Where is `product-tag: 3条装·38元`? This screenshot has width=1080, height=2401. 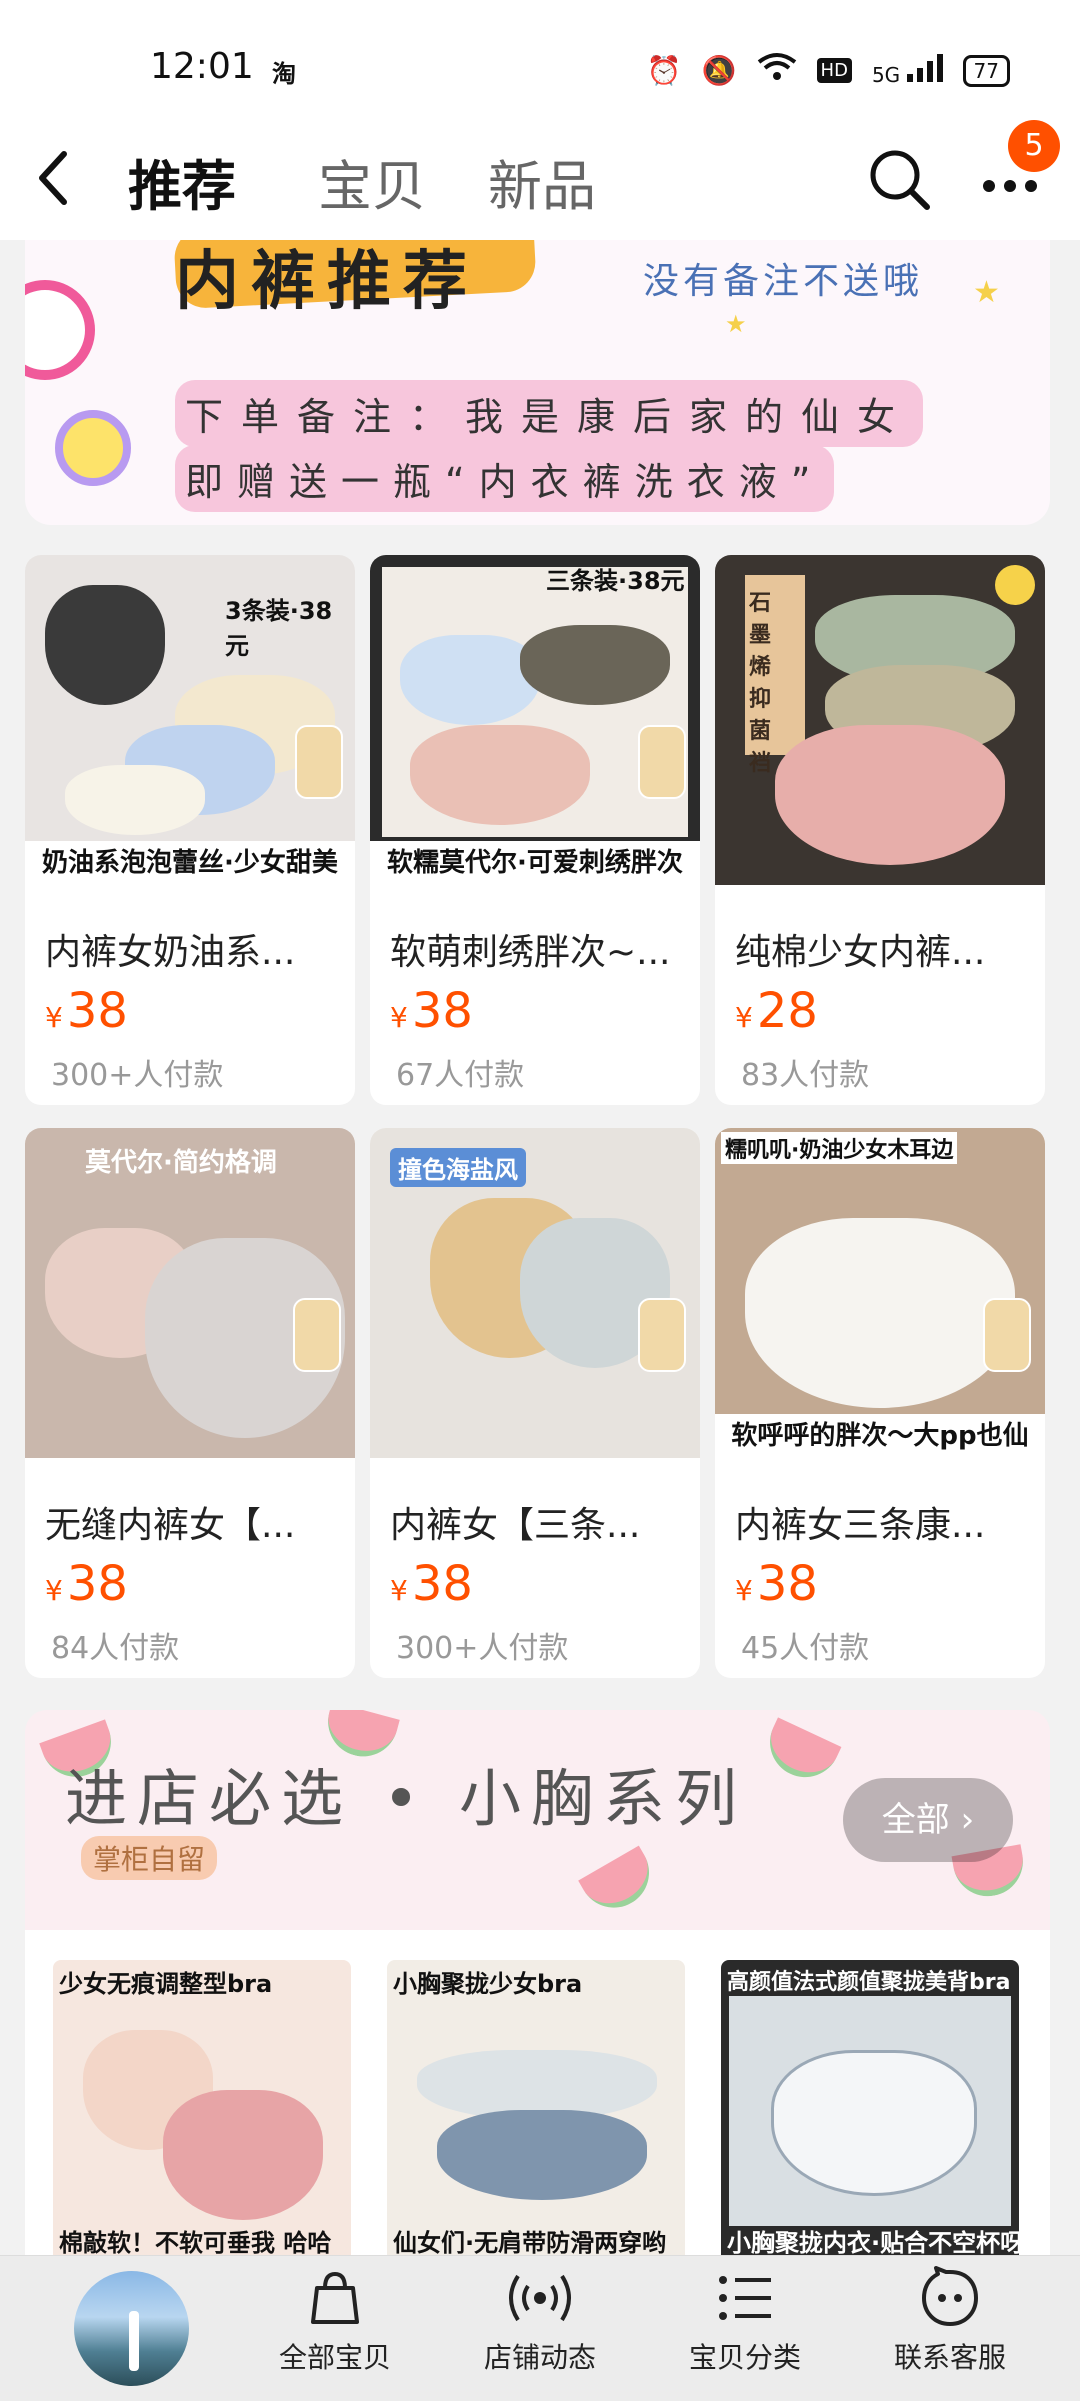 product-tag: 3条装·38元 is located at coordinates (279, 628).